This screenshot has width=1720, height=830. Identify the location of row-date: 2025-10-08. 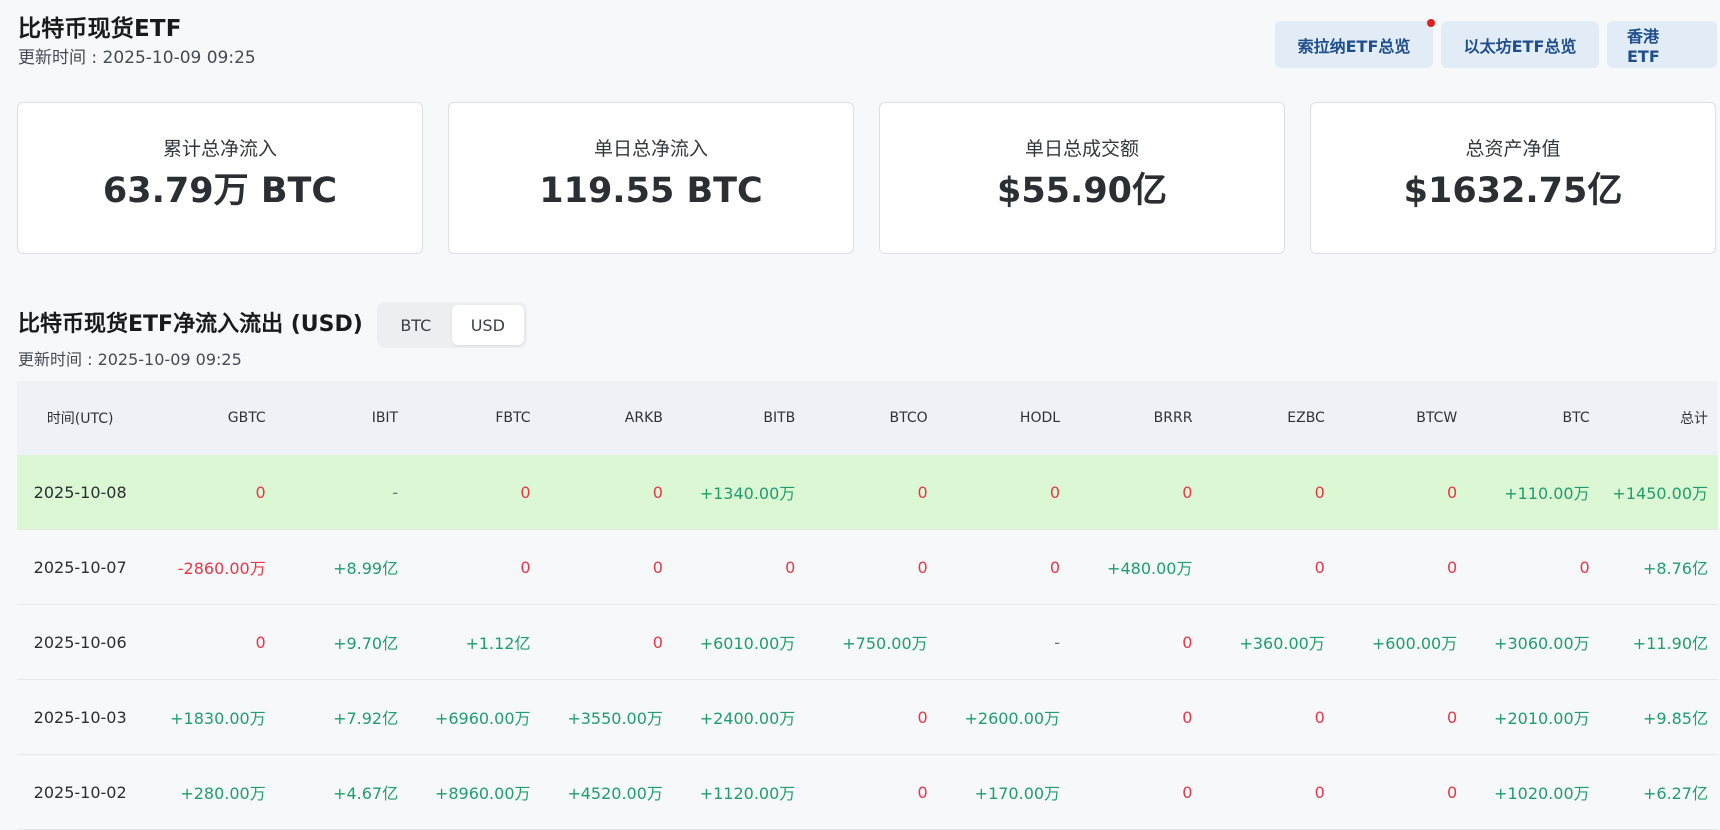
(80, 492).